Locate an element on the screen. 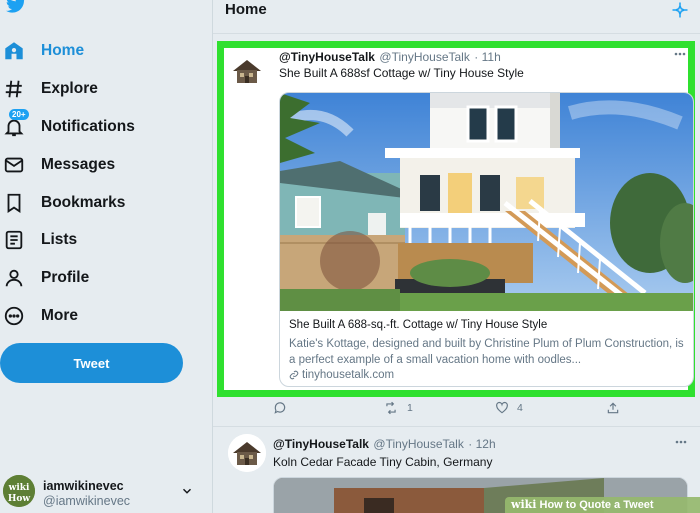  wikihow-watermark: wiki How to Quote a Tweet is located at coordinates (602, 505).